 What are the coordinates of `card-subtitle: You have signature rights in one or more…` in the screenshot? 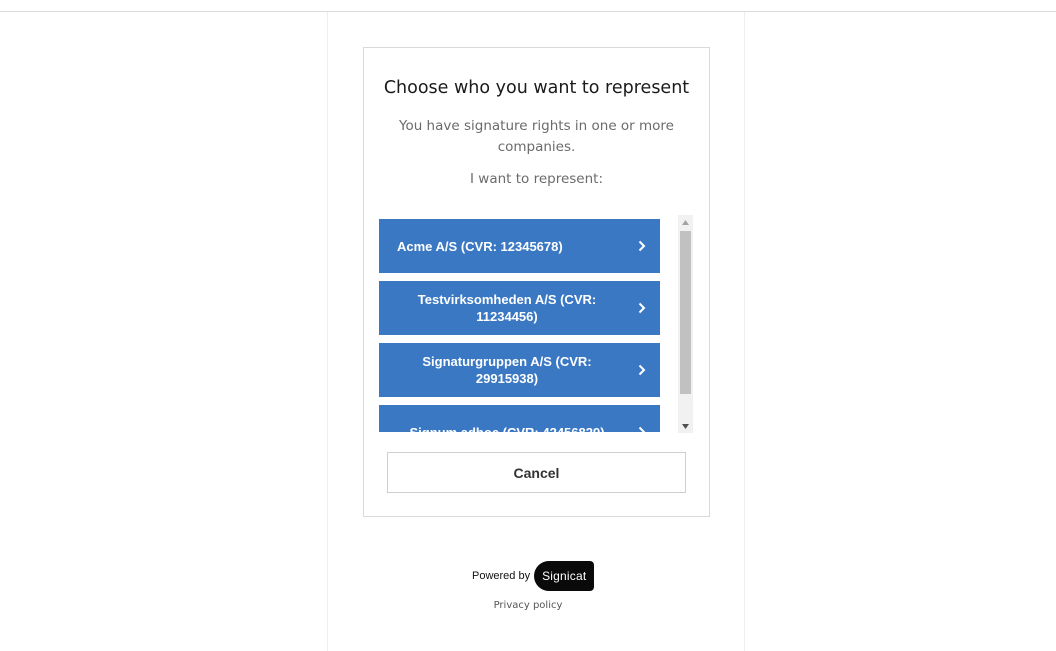 It's located at (536, 136).